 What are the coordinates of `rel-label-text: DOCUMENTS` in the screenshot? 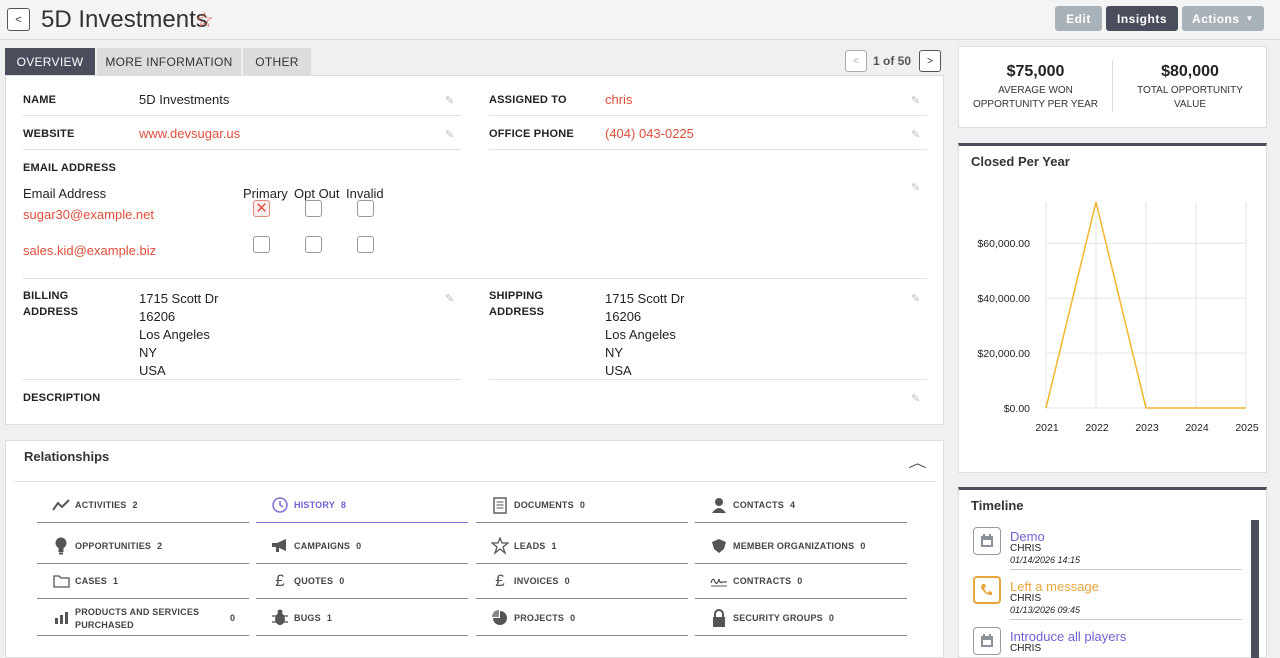 It's located at (544, 505).